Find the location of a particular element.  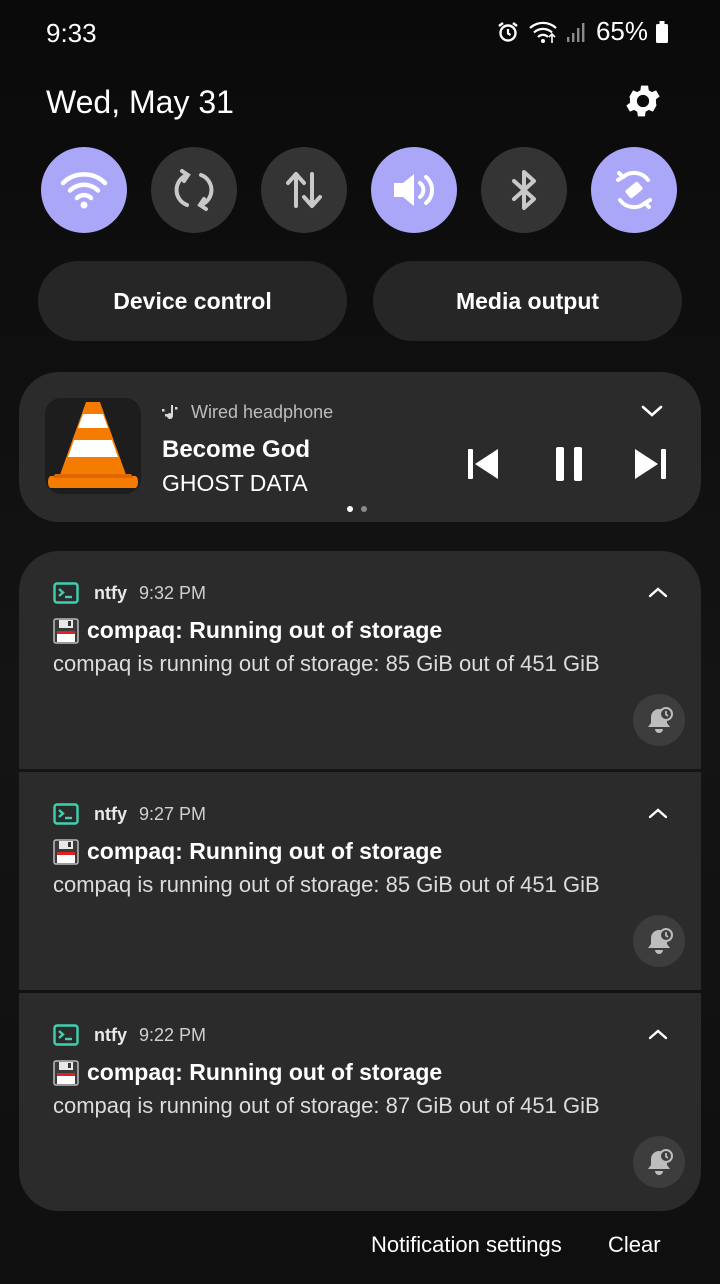

notification-time: 9:27 PM is located at coordinates (173, 814).